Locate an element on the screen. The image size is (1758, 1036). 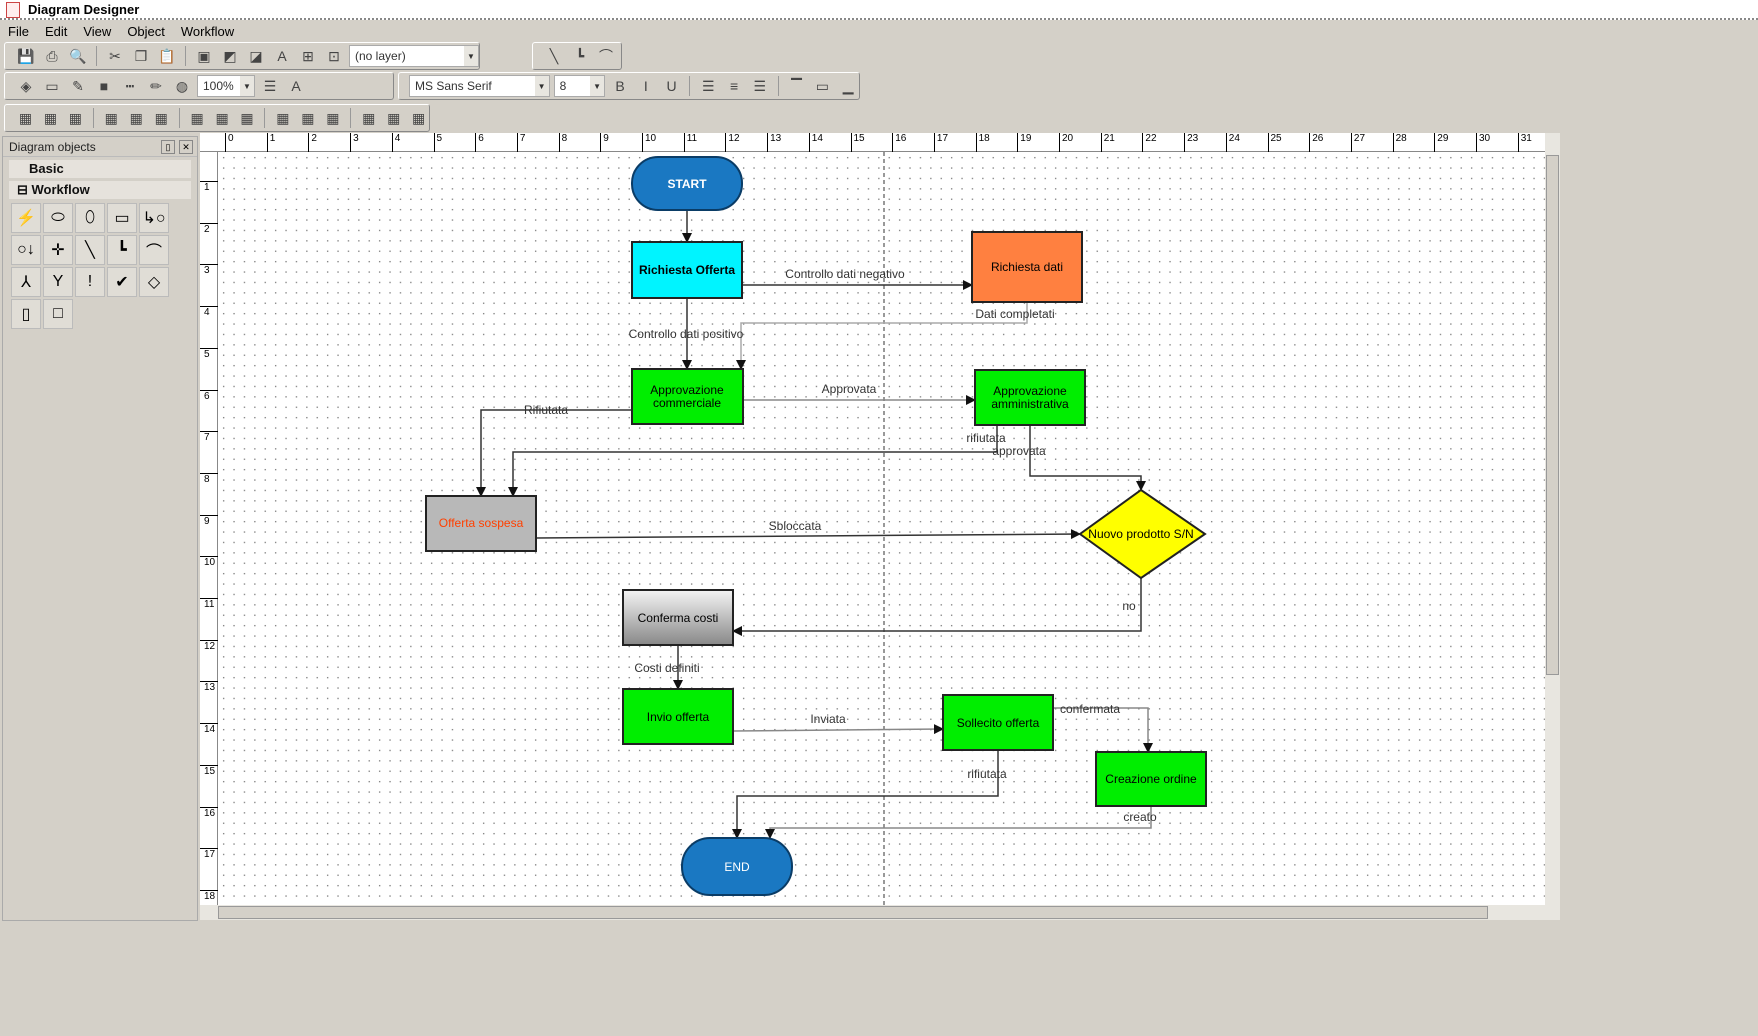
curved-line-icon: ⌒ is located at coordinates (606, 56).